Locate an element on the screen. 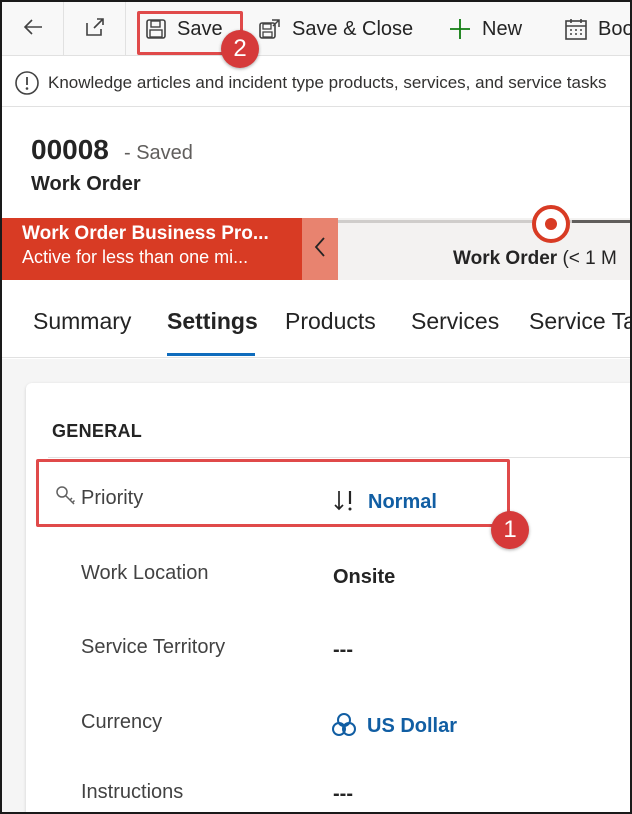 This screenshot has width=632, height=814. info-icon is located at coordinates (27, 83).